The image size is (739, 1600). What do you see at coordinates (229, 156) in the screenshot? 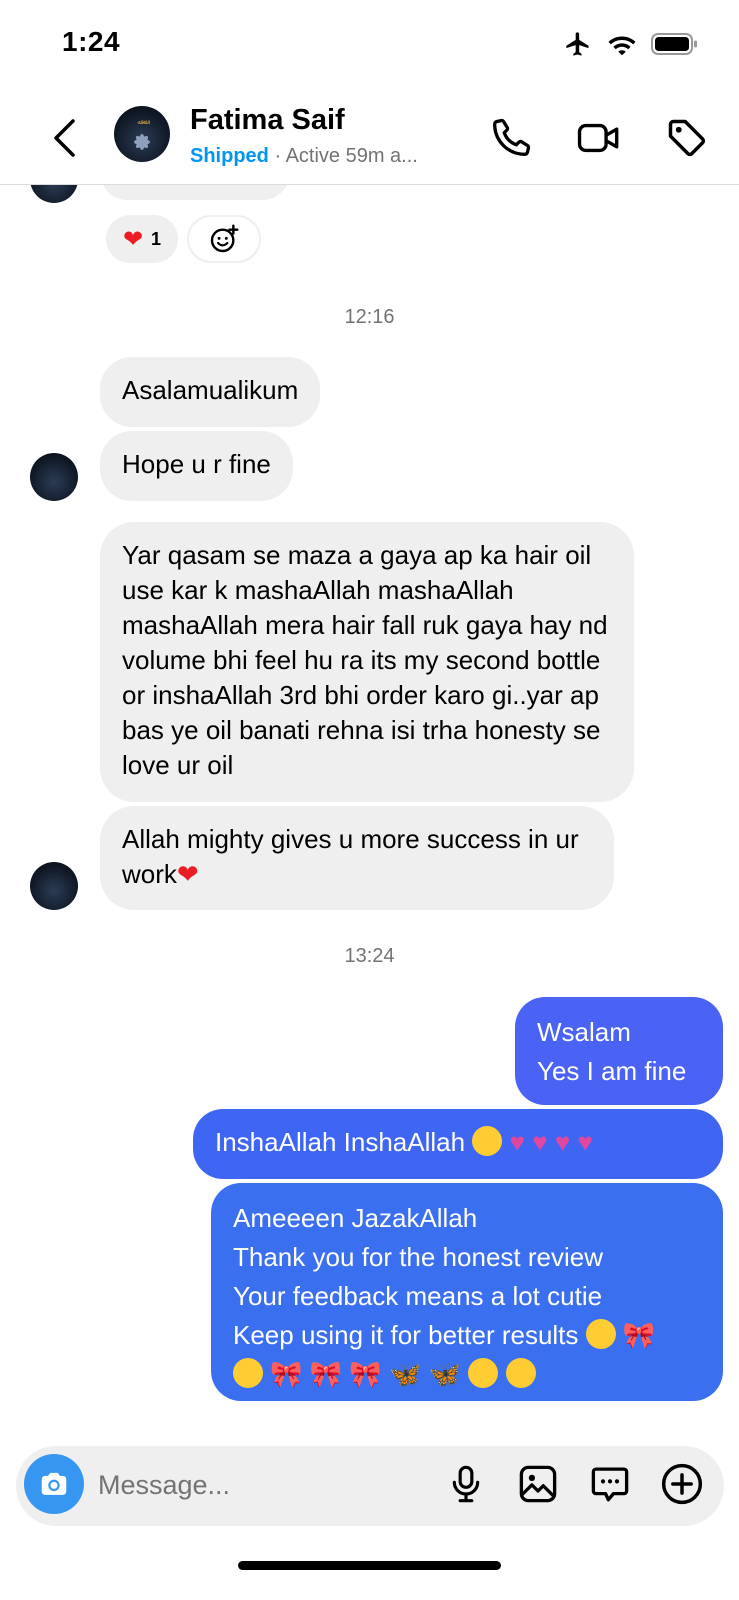
I see `label-tag: Shipped` at bounding box center [229, 156].